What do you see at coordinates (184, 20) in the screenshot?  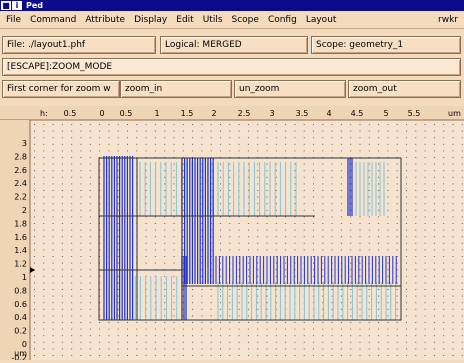 I see `menu-edit: Edit` at bounding box center [184, 20].